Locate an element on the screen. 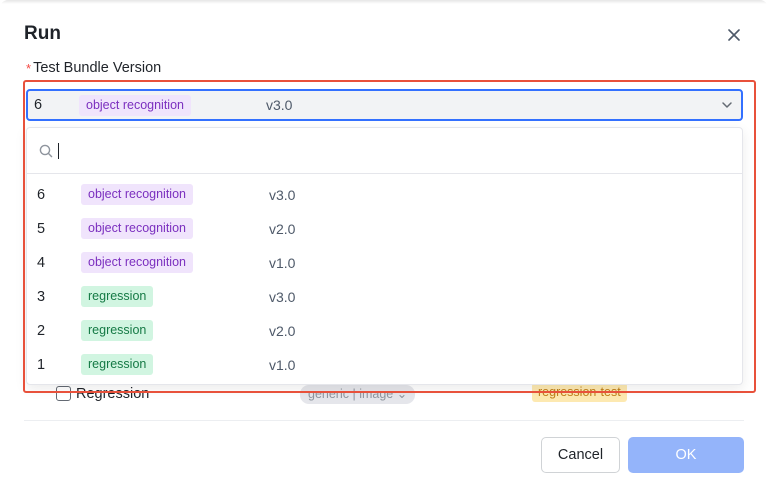 This screenshot has height=496, width=768. close-button is located at coordinates (734, 35).